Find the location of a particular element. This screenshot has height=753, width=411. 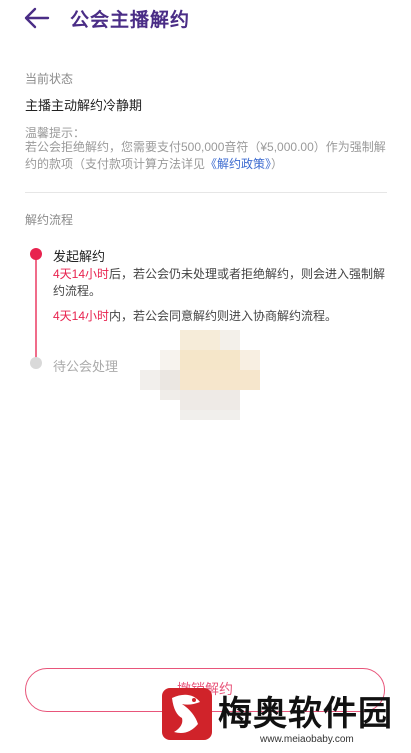

back-button is located at coordinates (38, 18).